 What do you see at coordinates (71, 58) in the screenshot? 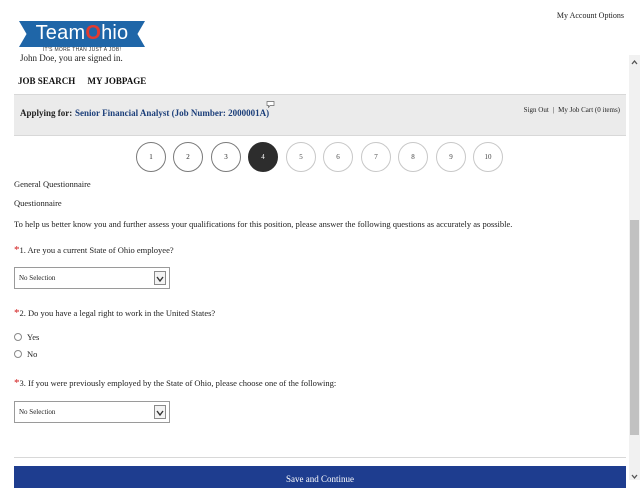
I see `signed-in-message: John Doe, you are signed in.` at bounding box center [71, 58].